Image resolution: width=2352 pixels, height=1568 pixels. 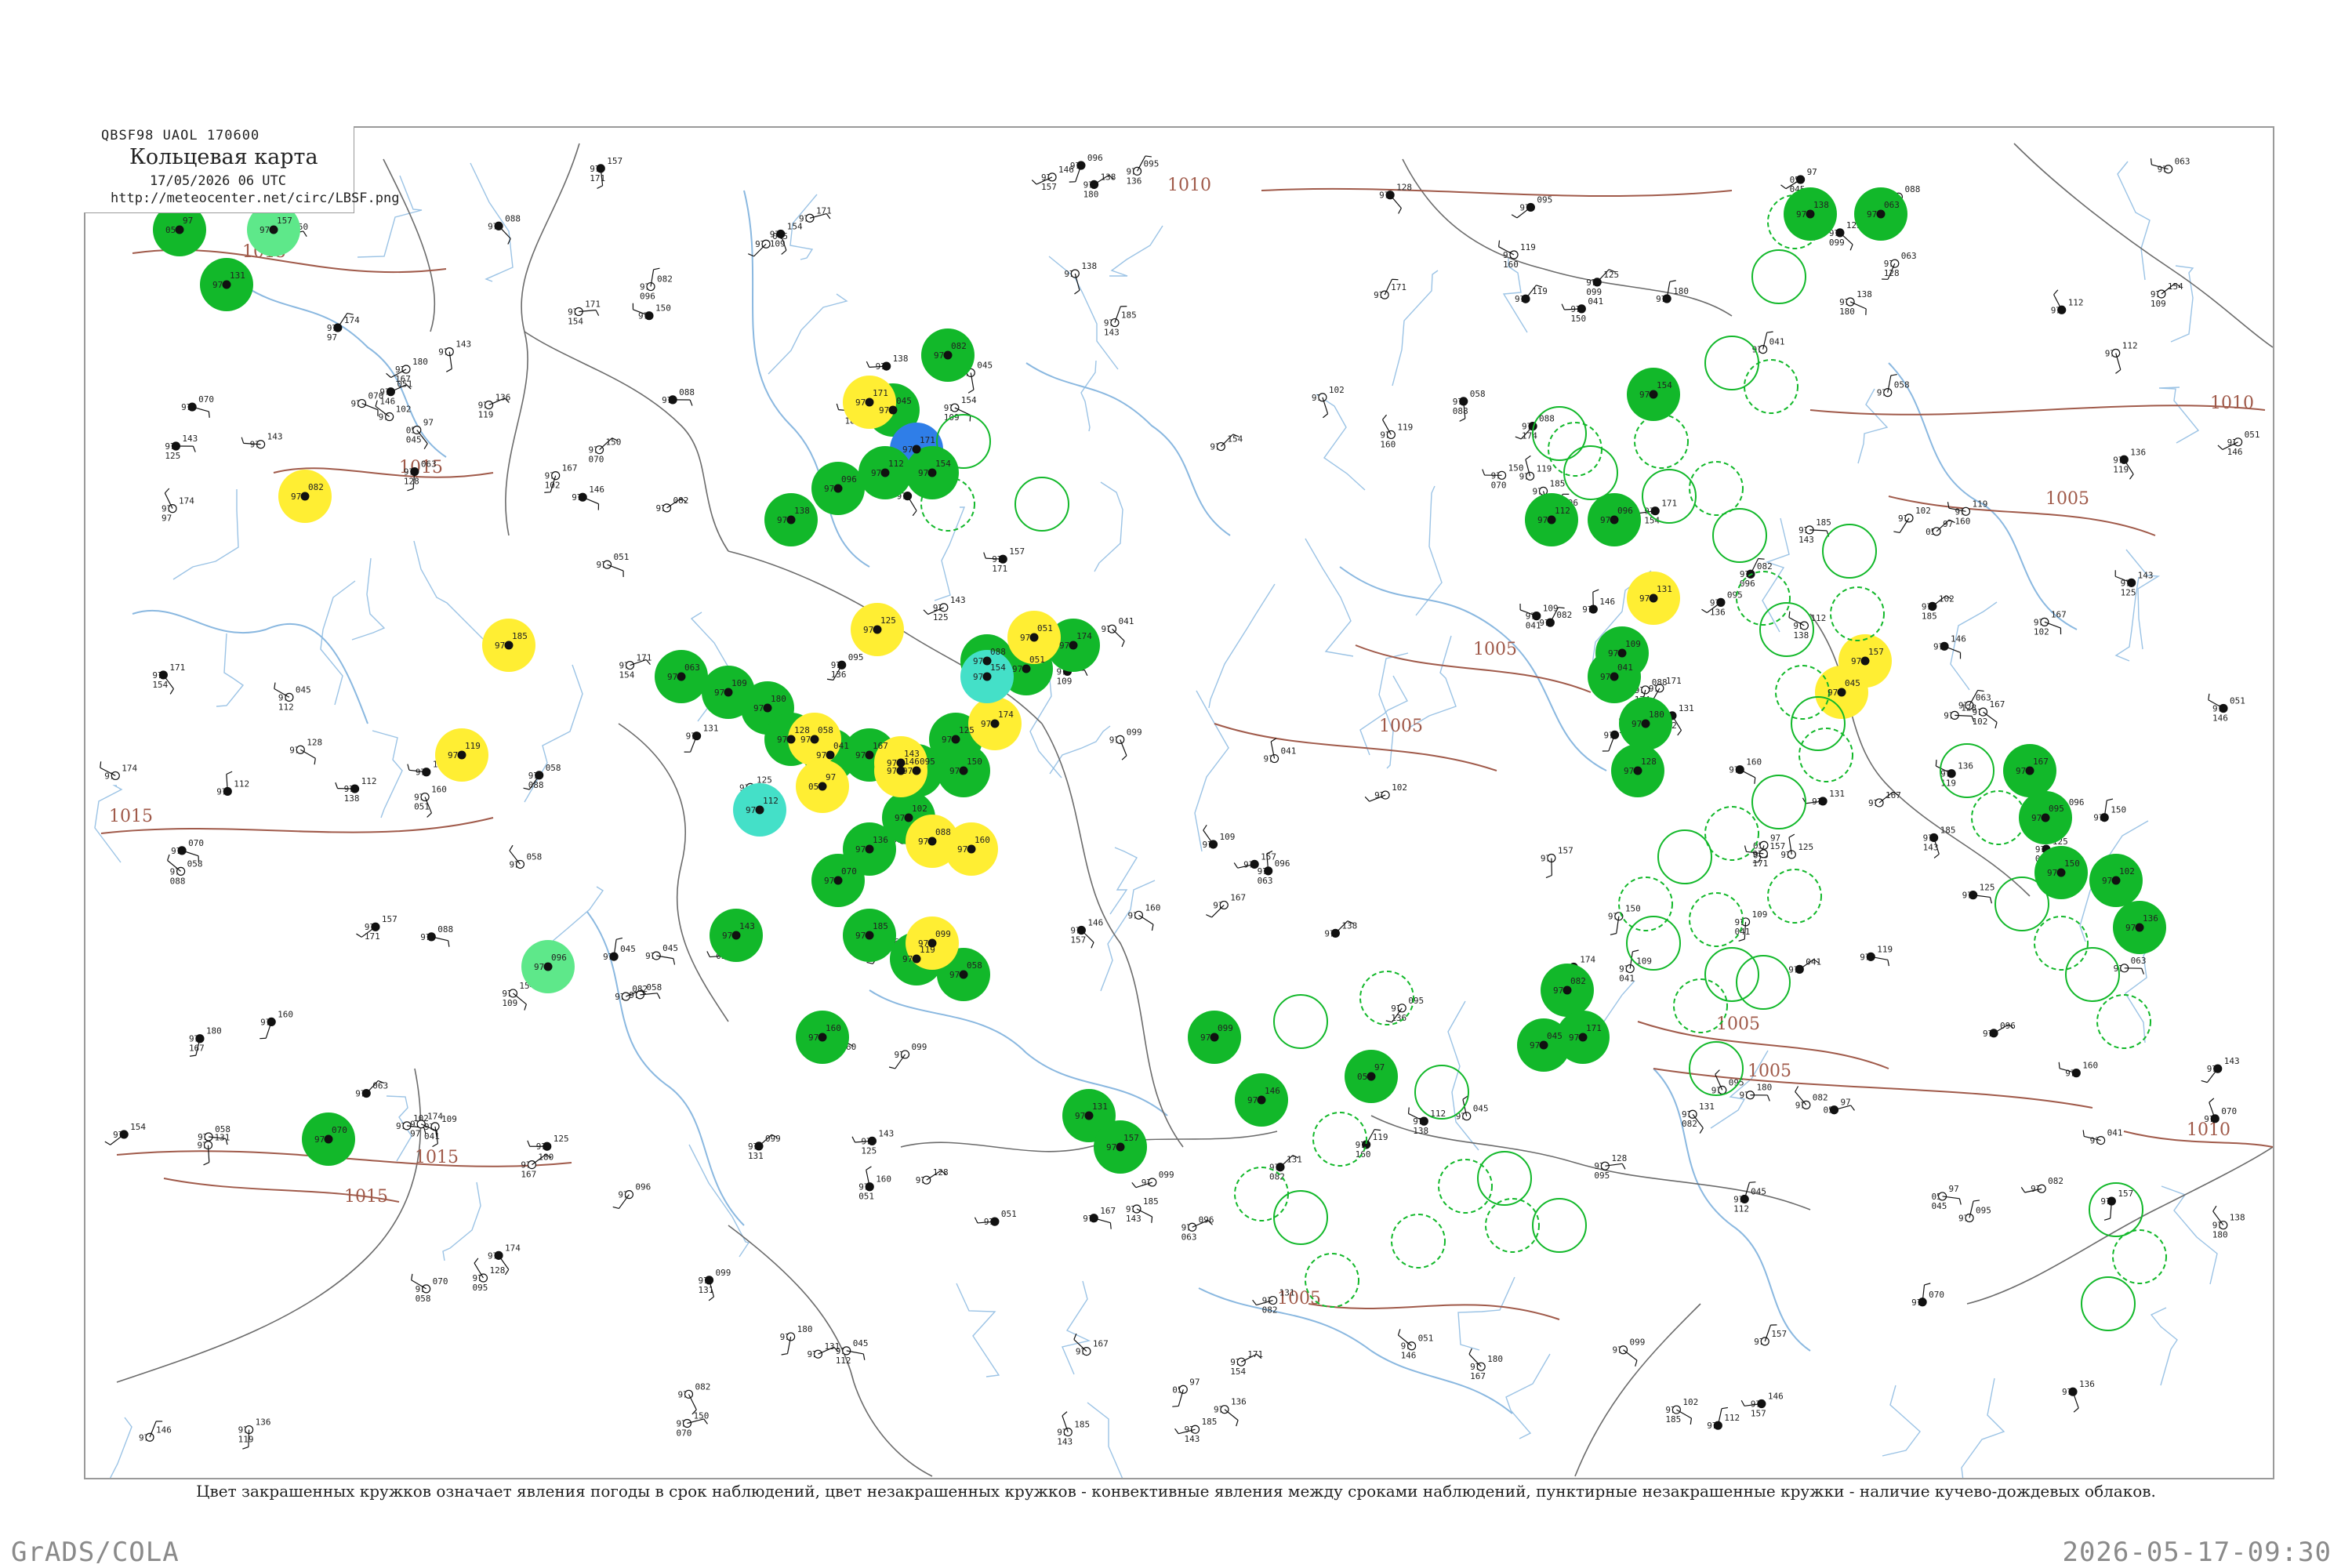 I want to click on svg-text: 041, so click(x=1777, y=342).